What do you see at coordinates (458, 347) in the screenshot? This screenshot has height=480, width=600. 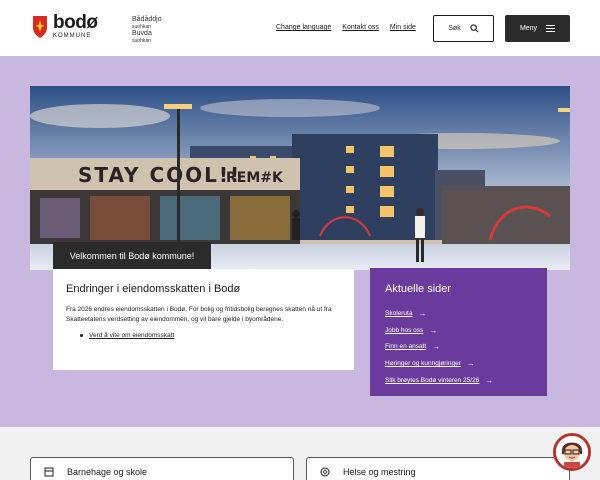 I see `list-item: Finn en ansatt →` at bounding box center [458, 347].